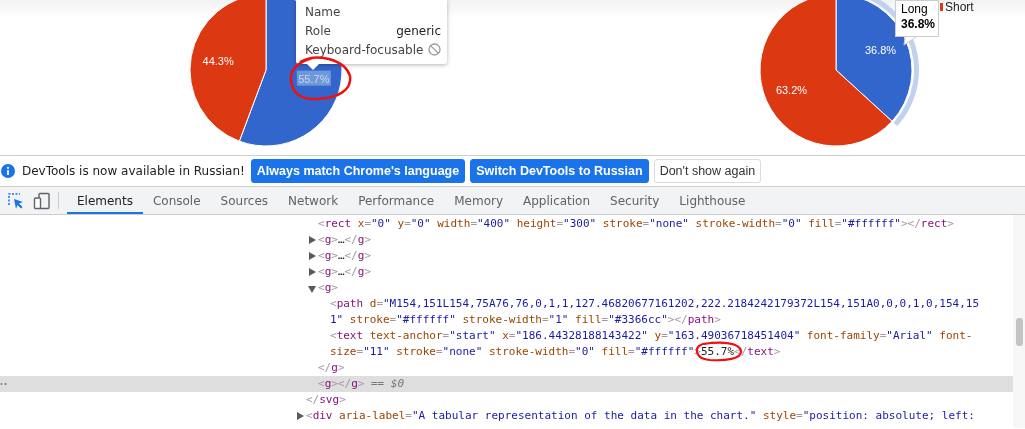  I want to click on panel-tab: Sources, so click(244, 200).